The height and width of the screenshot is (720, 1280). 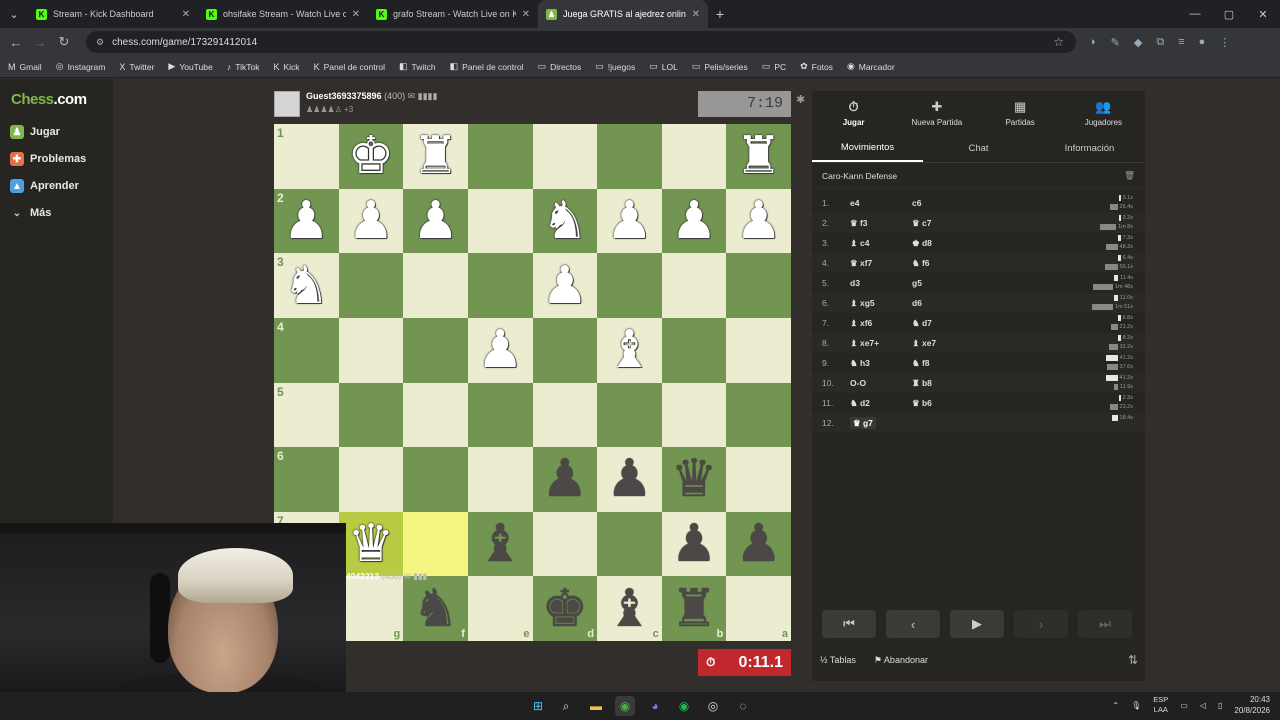 What do you see at coordinates (243, 67) in the screenshot?
I see `bookmark-item: ♪ TikTok` at bounding box center [243, 67].